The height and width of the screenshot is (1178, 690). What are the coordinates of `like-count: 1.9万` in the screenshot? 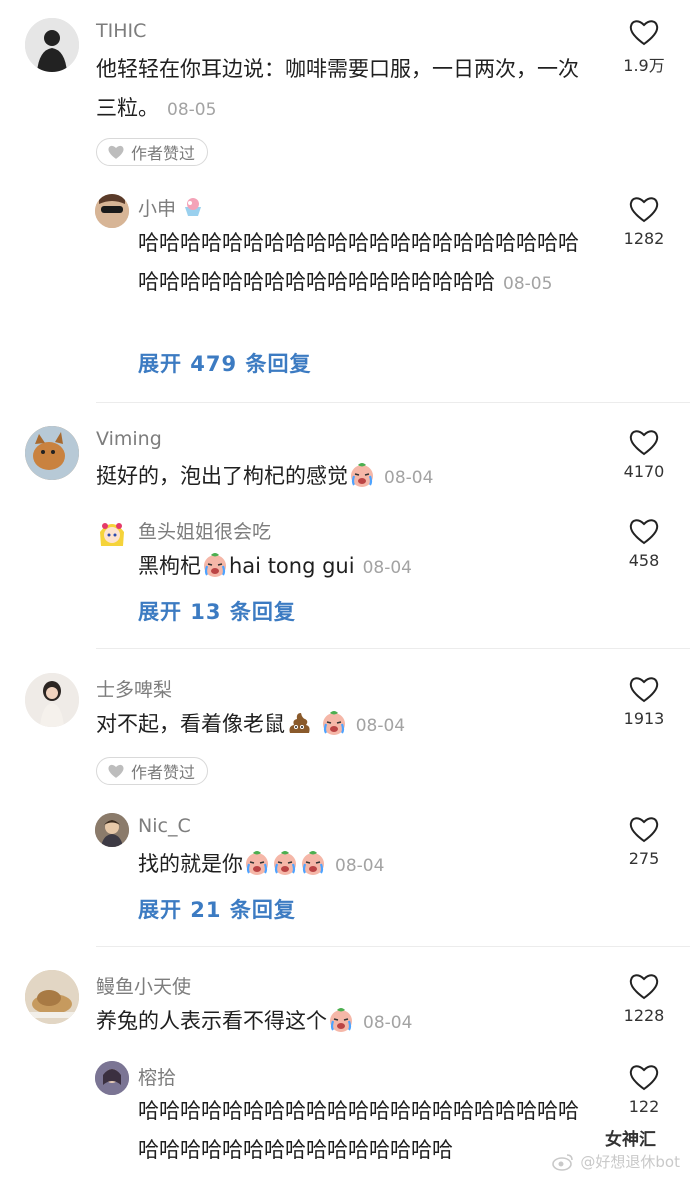 It's located at (644, 65).